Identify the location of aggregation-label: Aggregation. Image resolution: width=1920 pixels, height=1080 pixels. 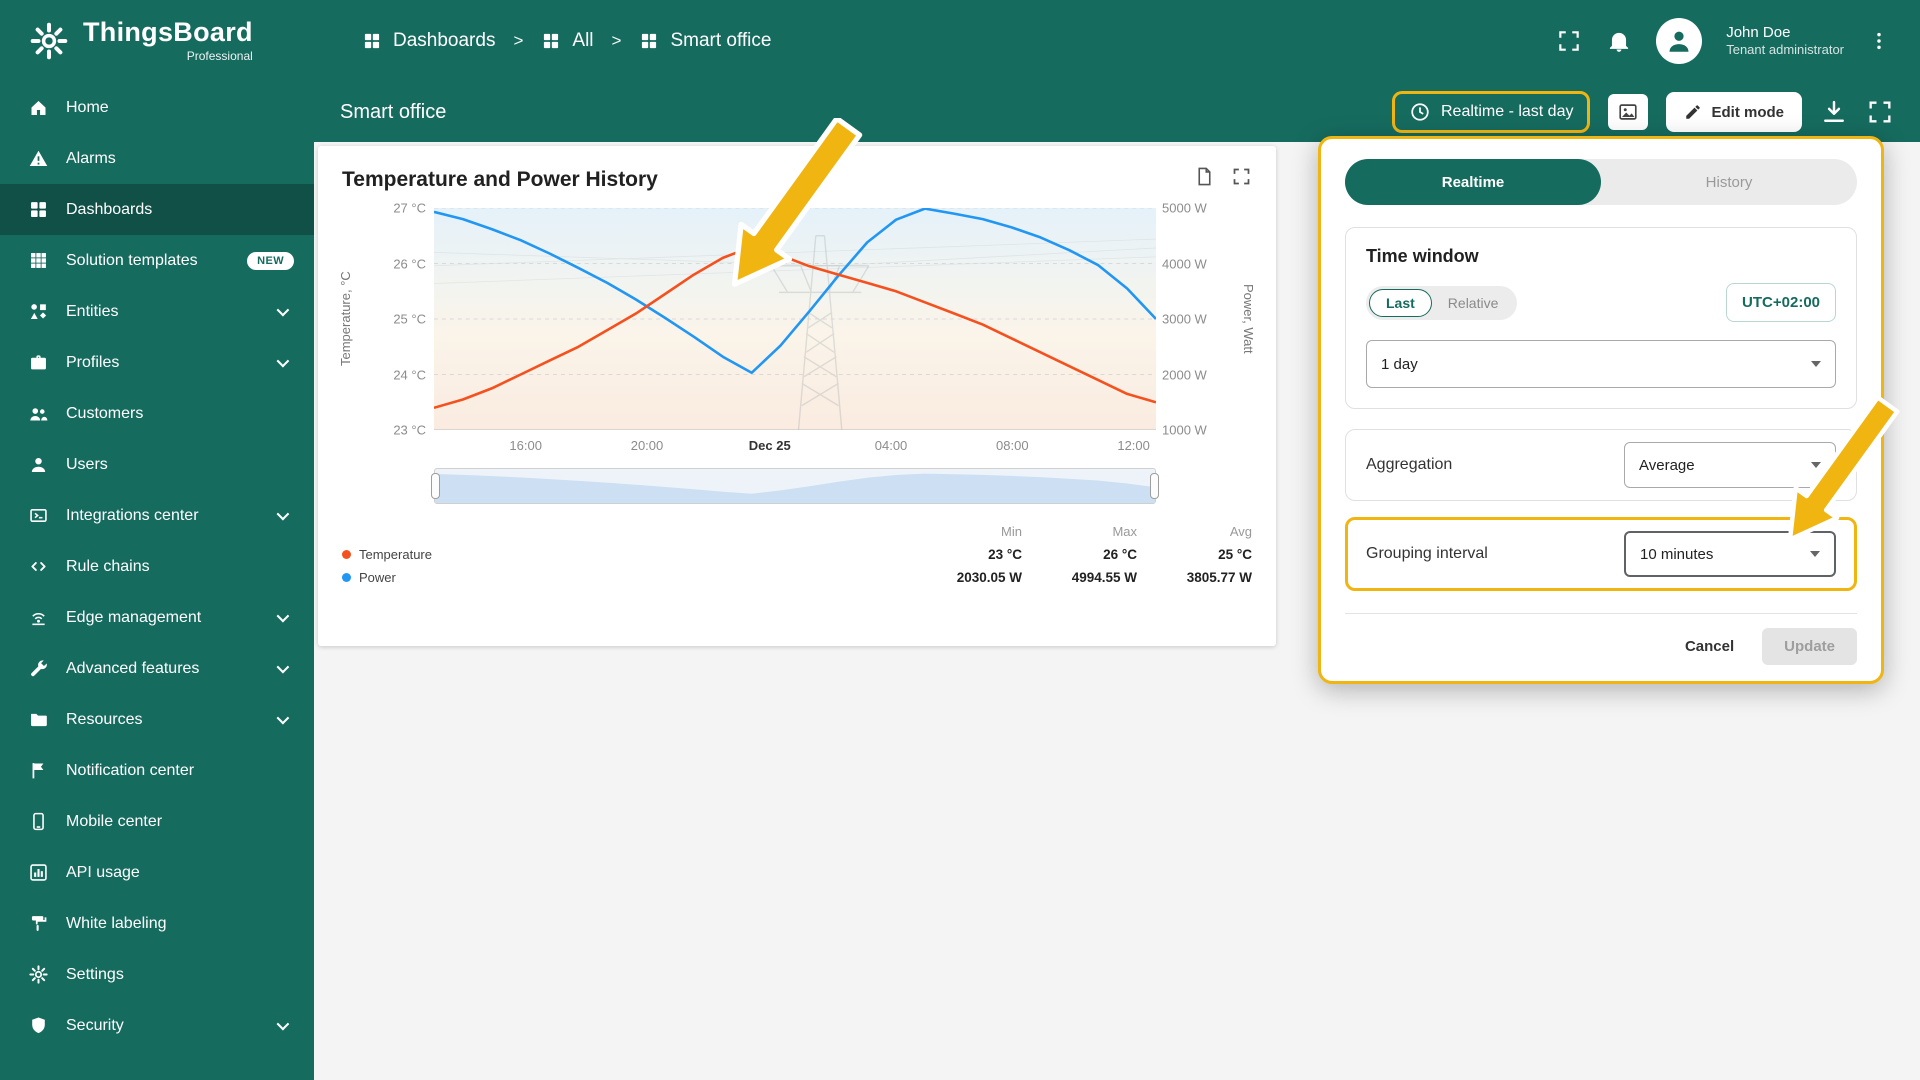
(1409, 464).